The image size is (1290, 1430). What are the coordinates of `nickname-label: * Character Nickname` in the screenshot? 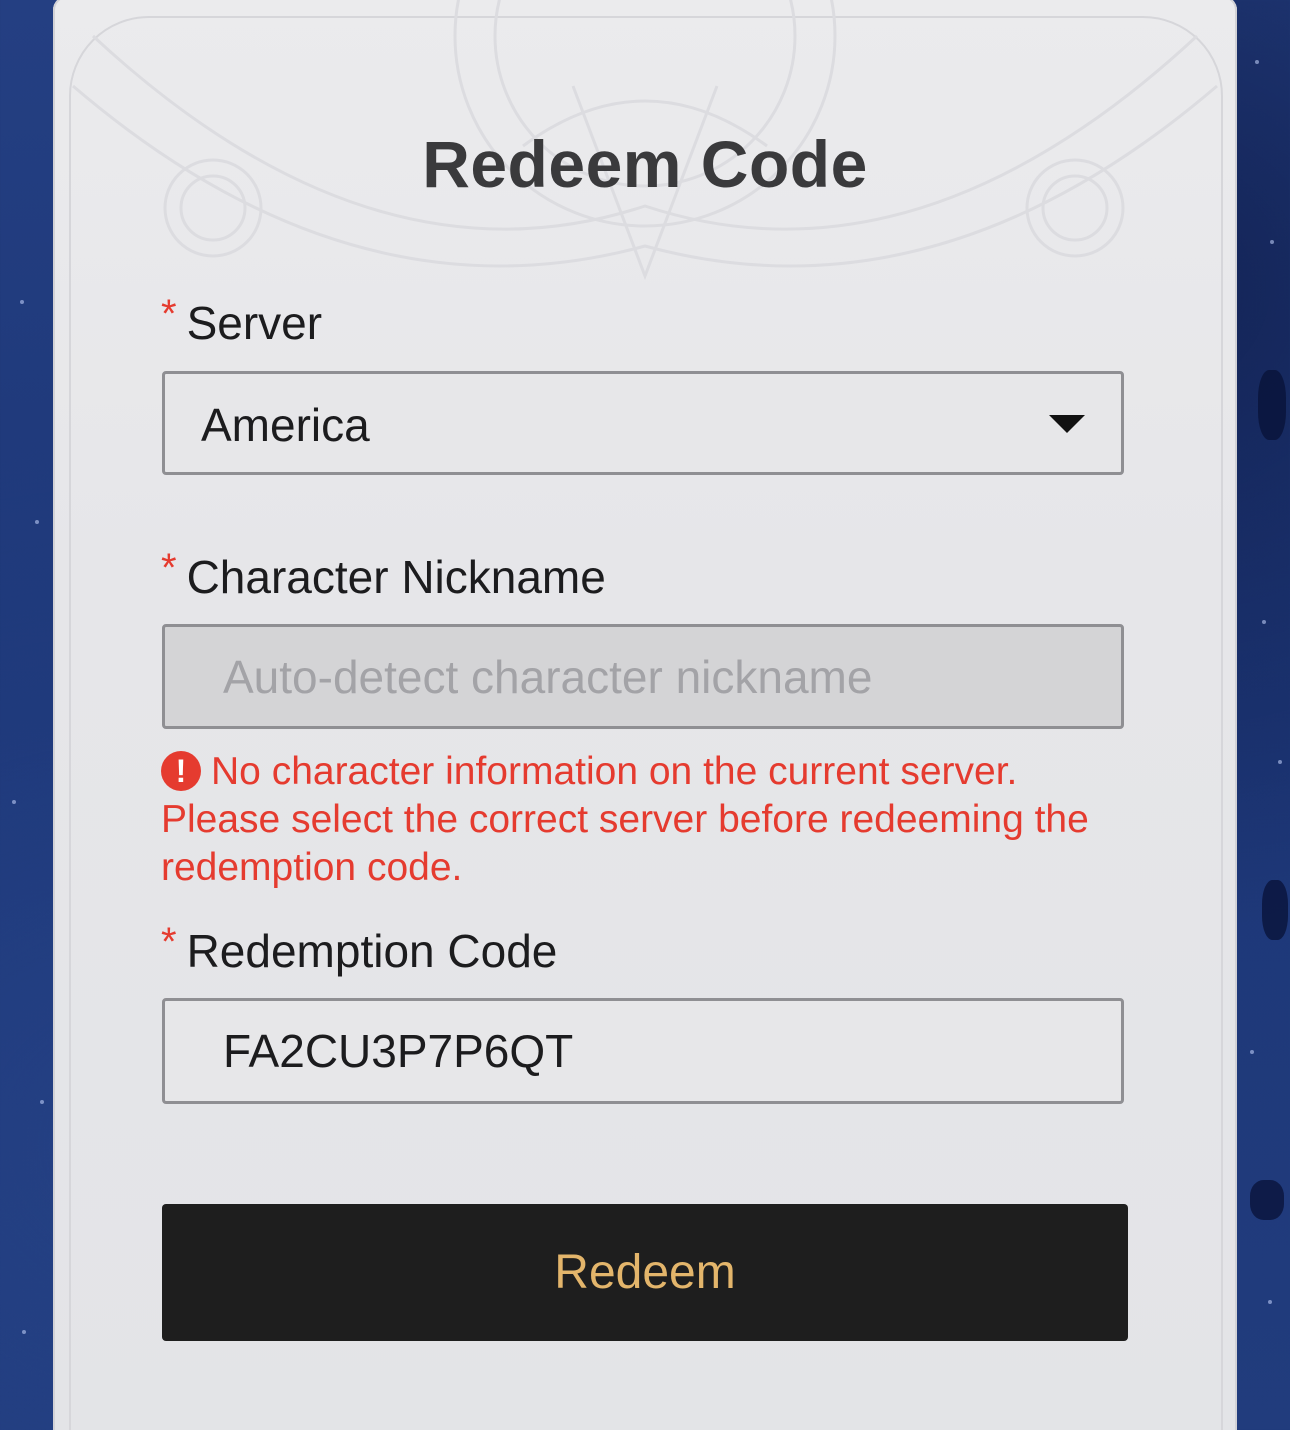 It's located at (383, 575).